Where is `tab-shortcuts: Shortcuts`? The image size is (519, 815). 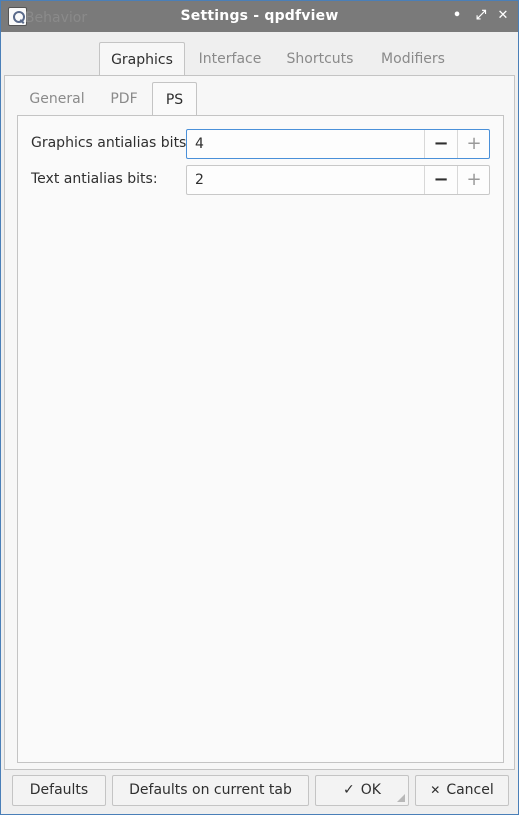
tab-shortcuts: Shortcuts is located at coordinates (320, 59).